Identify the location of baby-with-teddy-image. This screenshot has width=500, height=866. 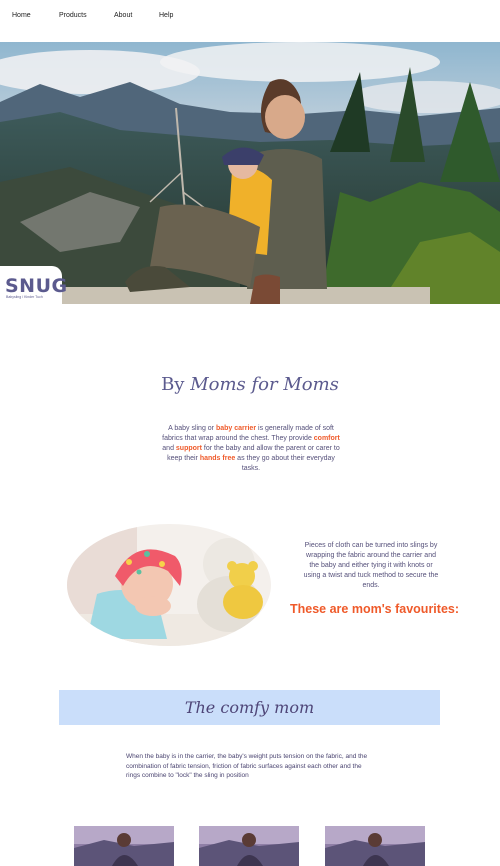
(169, 585).